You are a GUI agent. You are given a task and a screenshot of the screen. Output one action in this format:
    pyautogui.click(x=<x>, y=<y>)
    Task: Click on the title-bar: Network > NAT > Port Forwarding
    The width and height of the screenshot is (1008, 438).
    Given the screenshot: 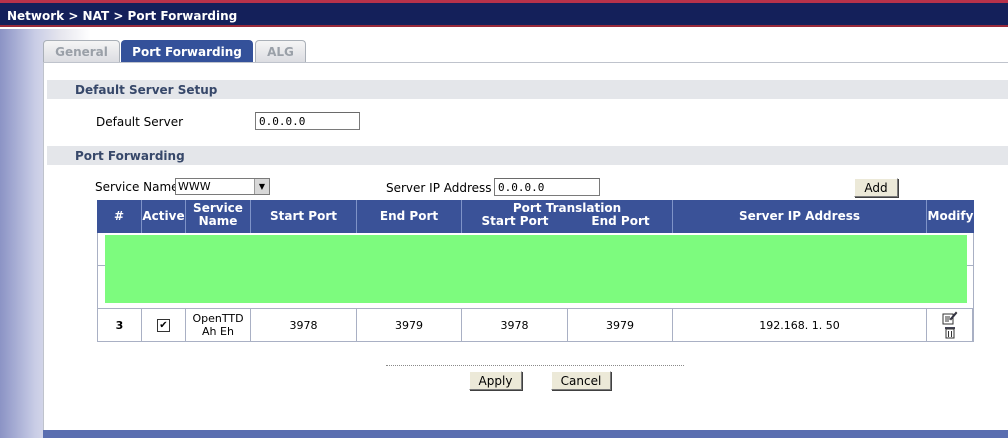 What is the action you would take?
    pyautogui.click(x=504, y=13)
    